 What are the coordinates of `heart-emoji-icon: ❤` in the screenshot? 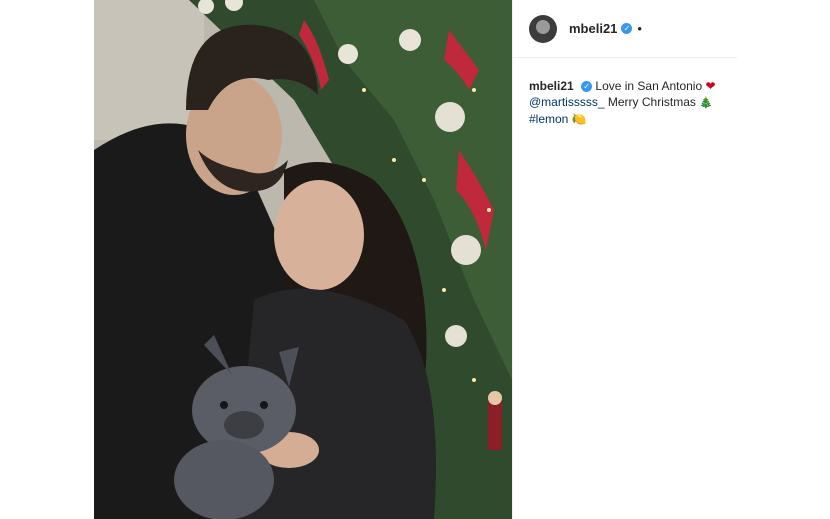 It's located at (710, 86).